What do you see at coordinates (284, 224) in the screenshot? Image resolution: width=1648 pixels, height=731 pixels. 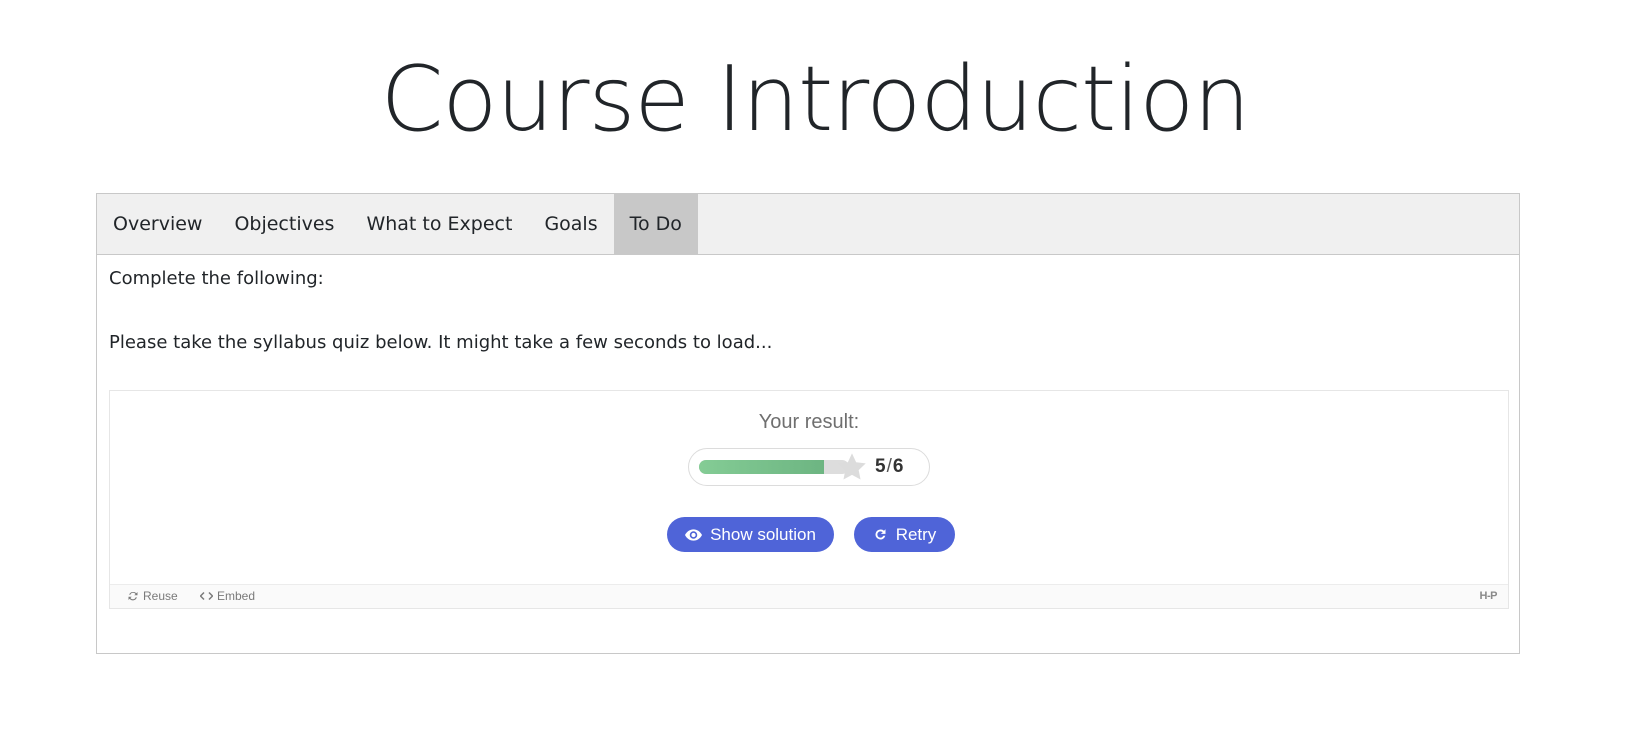 I see `tab-objectives: Objectives` at bounding box center [284, 224].